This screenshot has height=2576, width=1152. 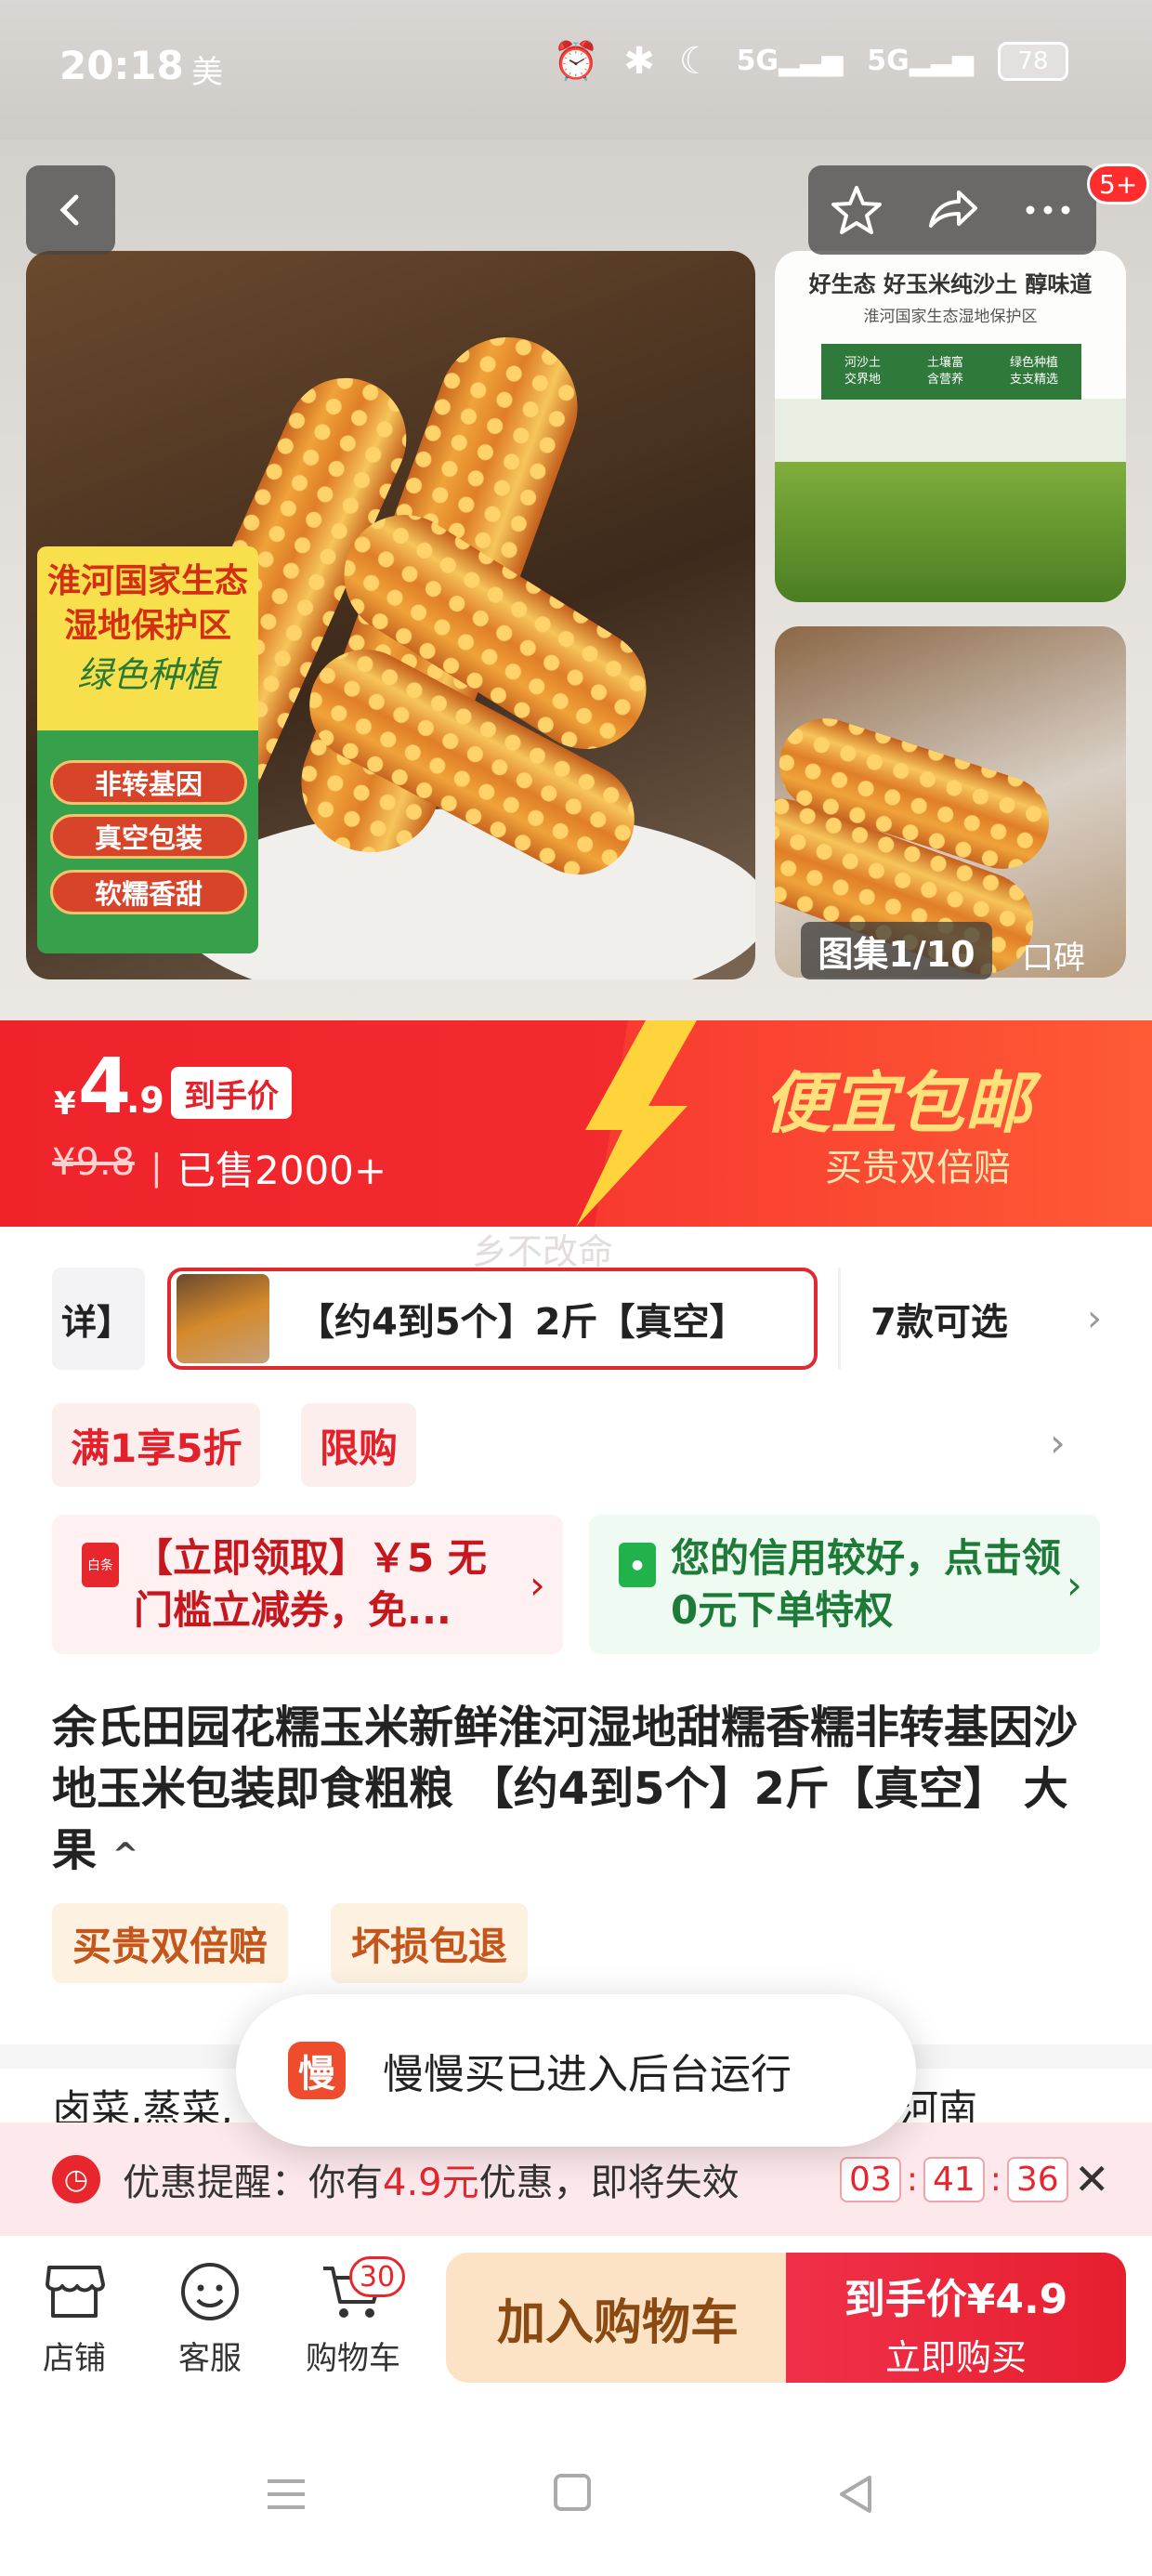 What do you see at coordinates (156, 1445) in the screenshot?
I see `promo-tag: 满1享5折` at bounding box center [156, 1445].